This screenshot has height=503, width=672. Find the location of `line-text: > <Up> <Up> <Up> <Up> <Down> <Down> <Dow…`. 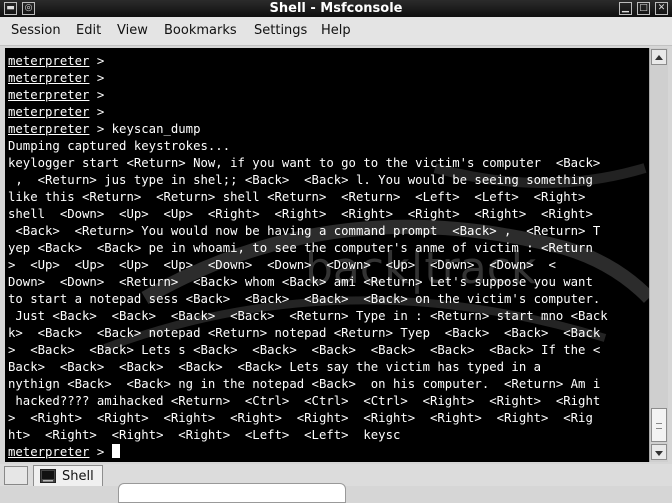

line-text: > <Up> <Up> <Up> <Up> <Down> <Down> <Dow… is located at coordinates (282, 265).